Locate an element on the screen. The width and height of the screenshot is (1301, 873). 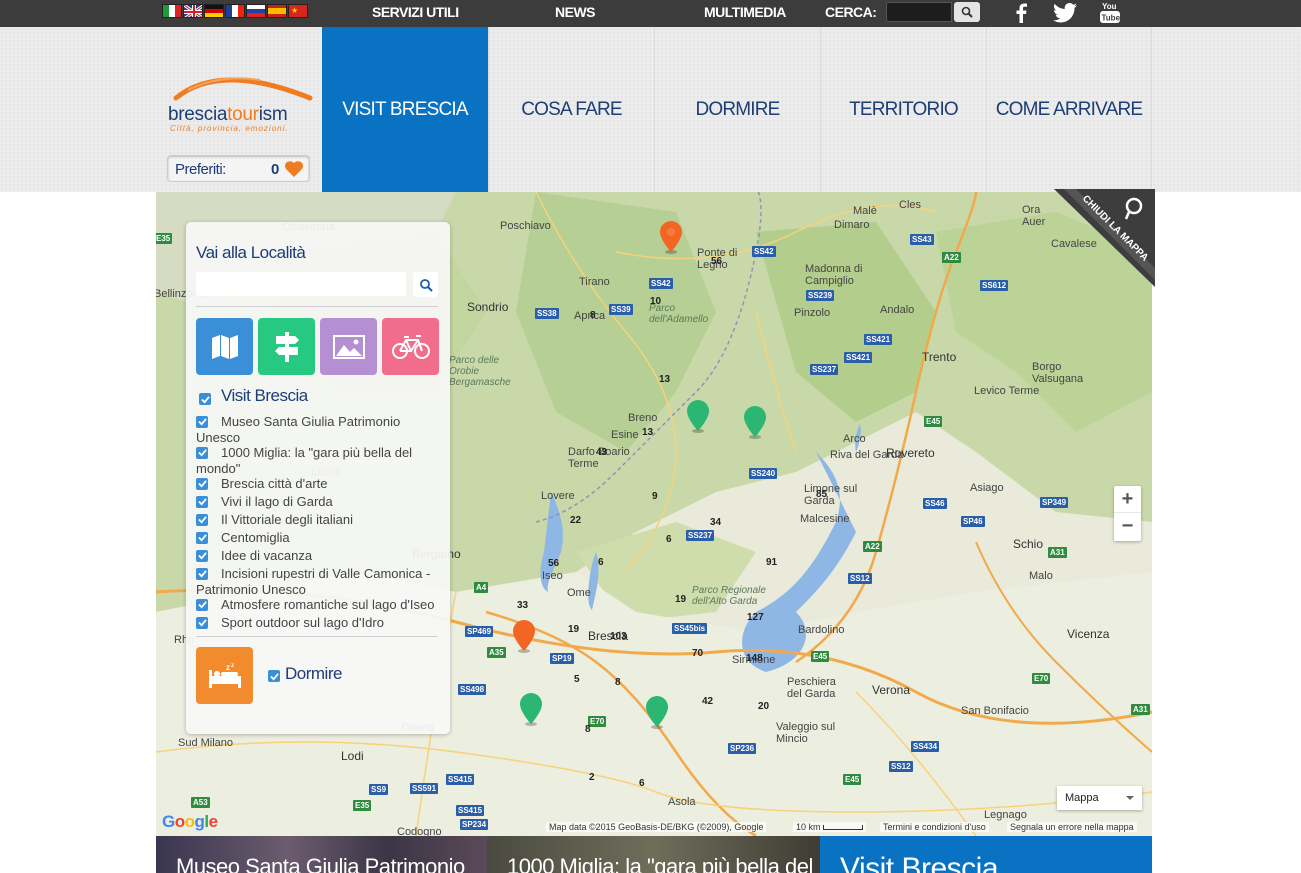
card-title: Visit Brescia is located at coordinates (919, 862).